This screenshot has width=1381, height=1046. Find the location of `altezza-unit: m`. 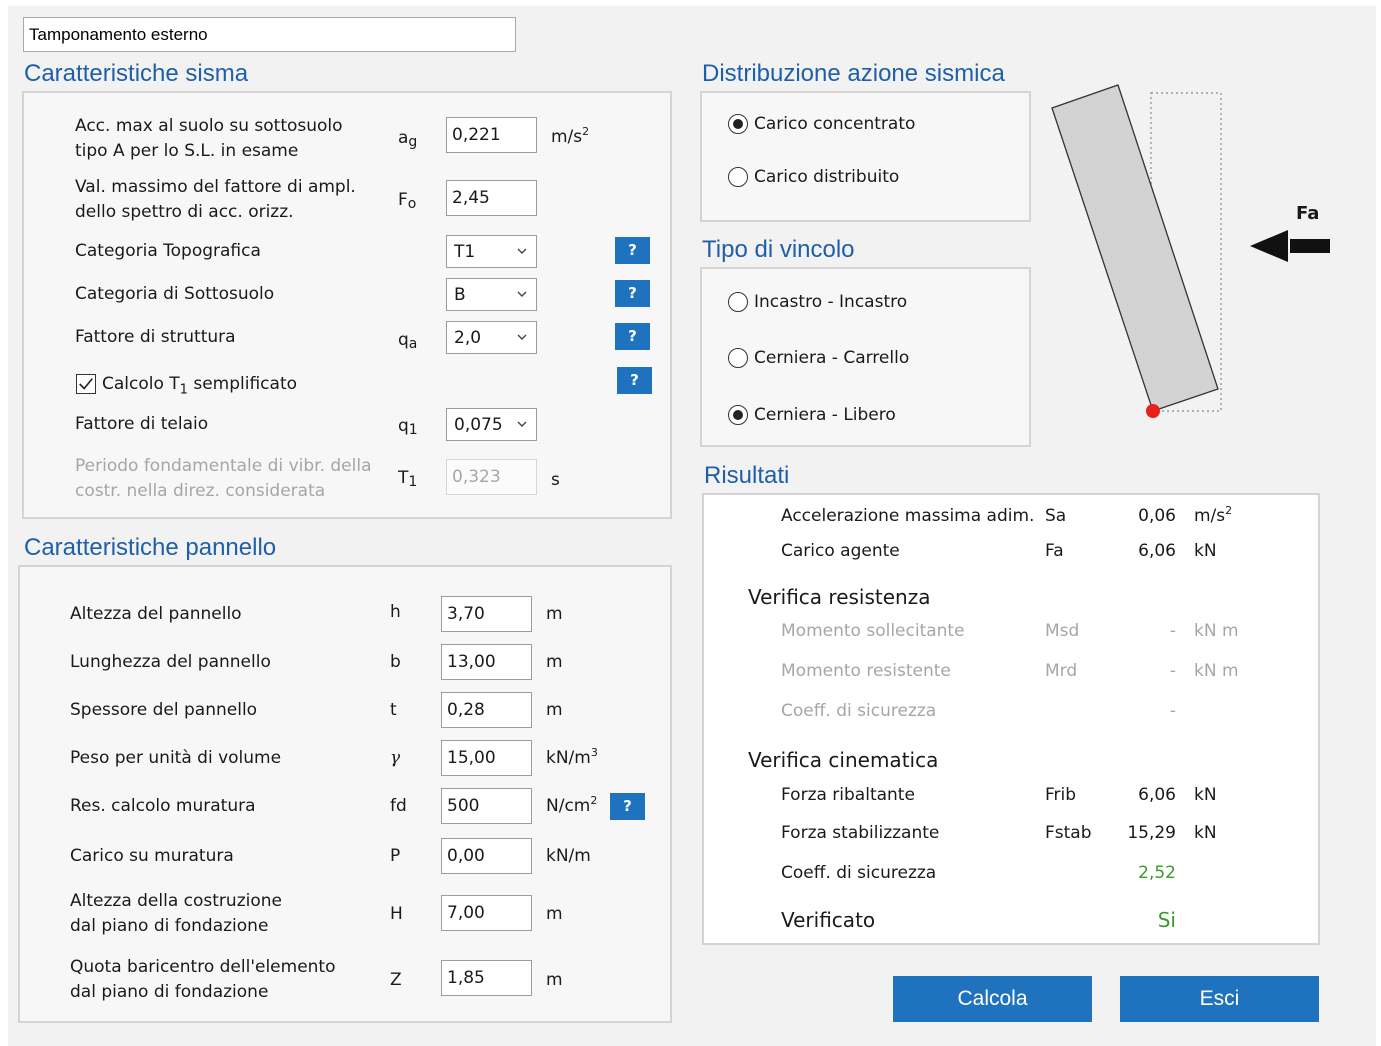

altezza-unit: m is located at coordinates (554, 614).